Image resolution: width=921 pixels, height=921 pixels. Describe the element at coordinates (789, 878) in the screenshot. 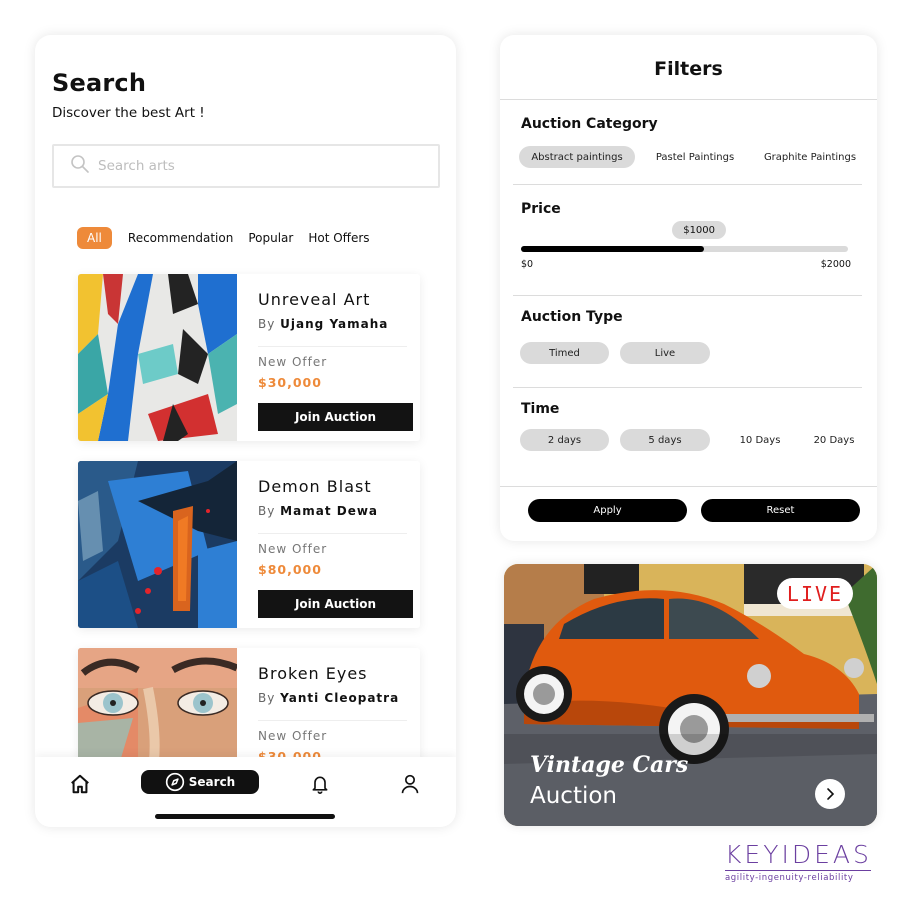

I see `brand-tagline: agility-ingenuity-reliability` at that location.